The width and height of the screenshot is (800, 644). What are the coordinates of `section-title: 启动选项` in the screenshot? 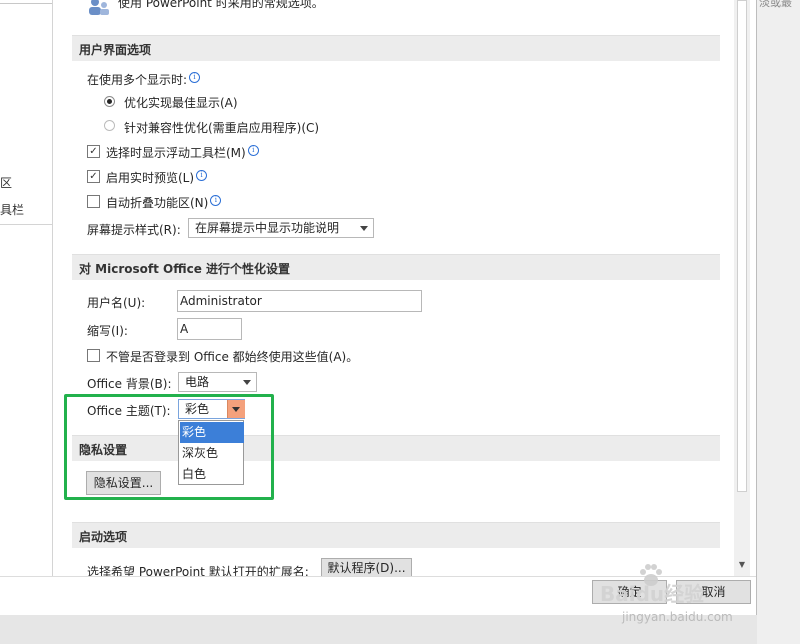 It's located at (103, 537).